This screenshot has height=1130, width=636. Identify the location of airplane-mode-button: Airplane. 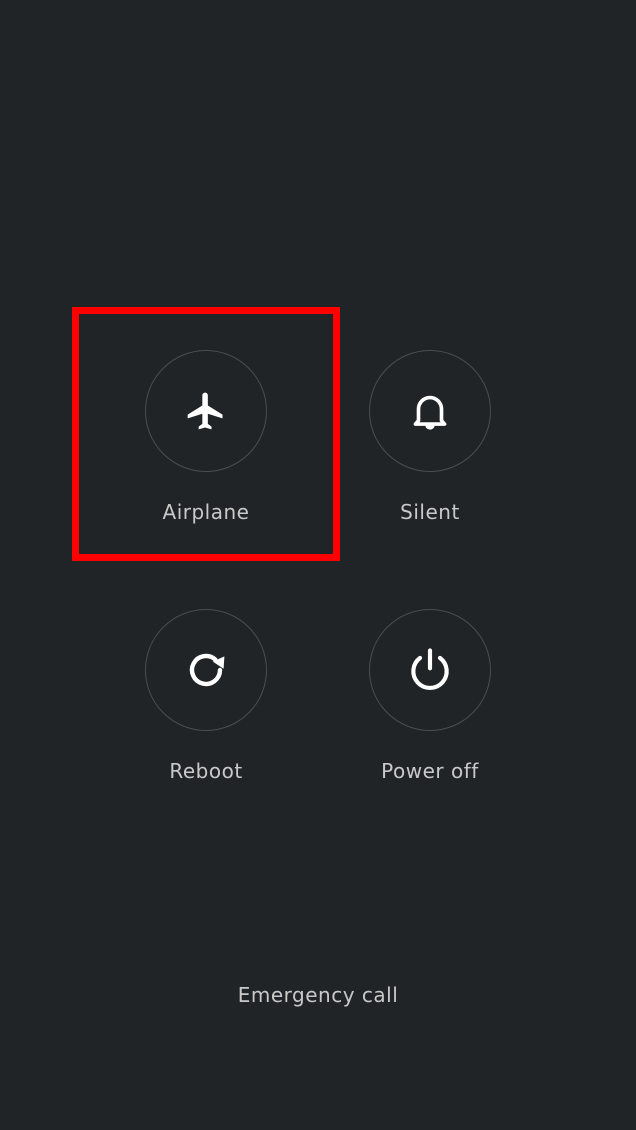
(206, 445).